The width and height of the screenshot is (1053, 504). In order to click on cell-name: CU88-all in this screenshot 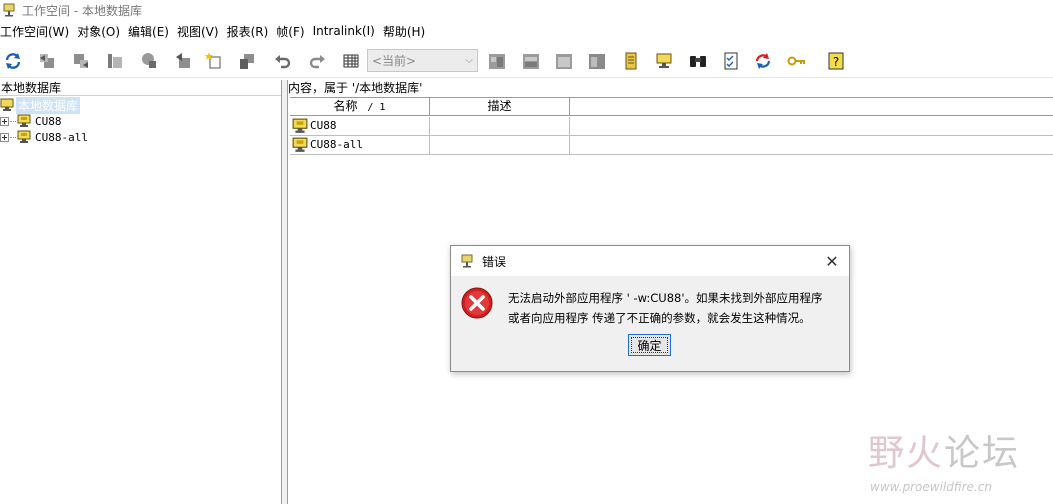, I will do `click(360, 145)`.